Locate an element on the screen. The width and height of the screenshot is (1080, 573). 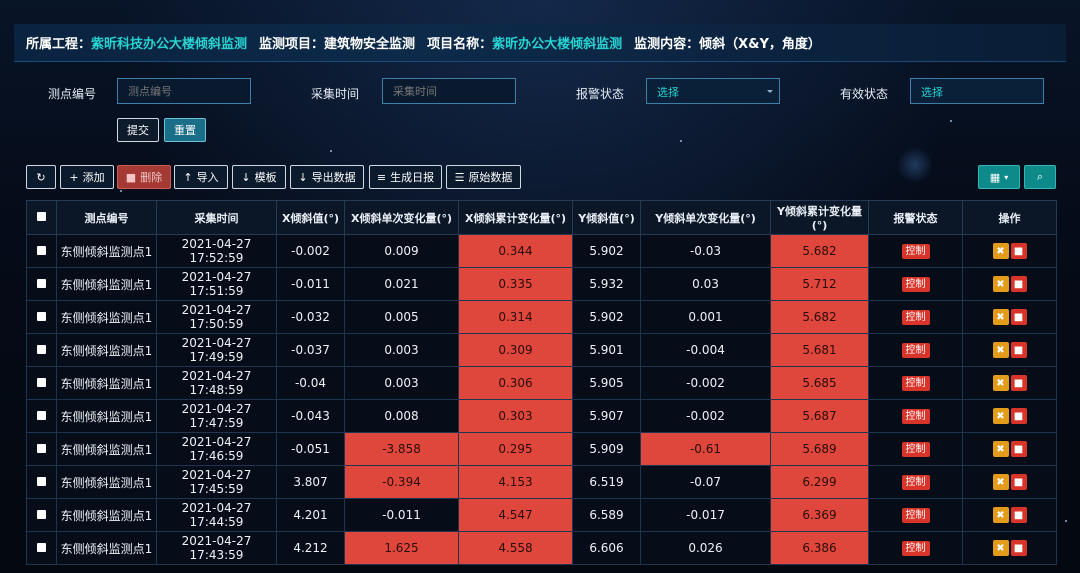
y-value-cell: 5.901 is located at coordinates (606, 350).